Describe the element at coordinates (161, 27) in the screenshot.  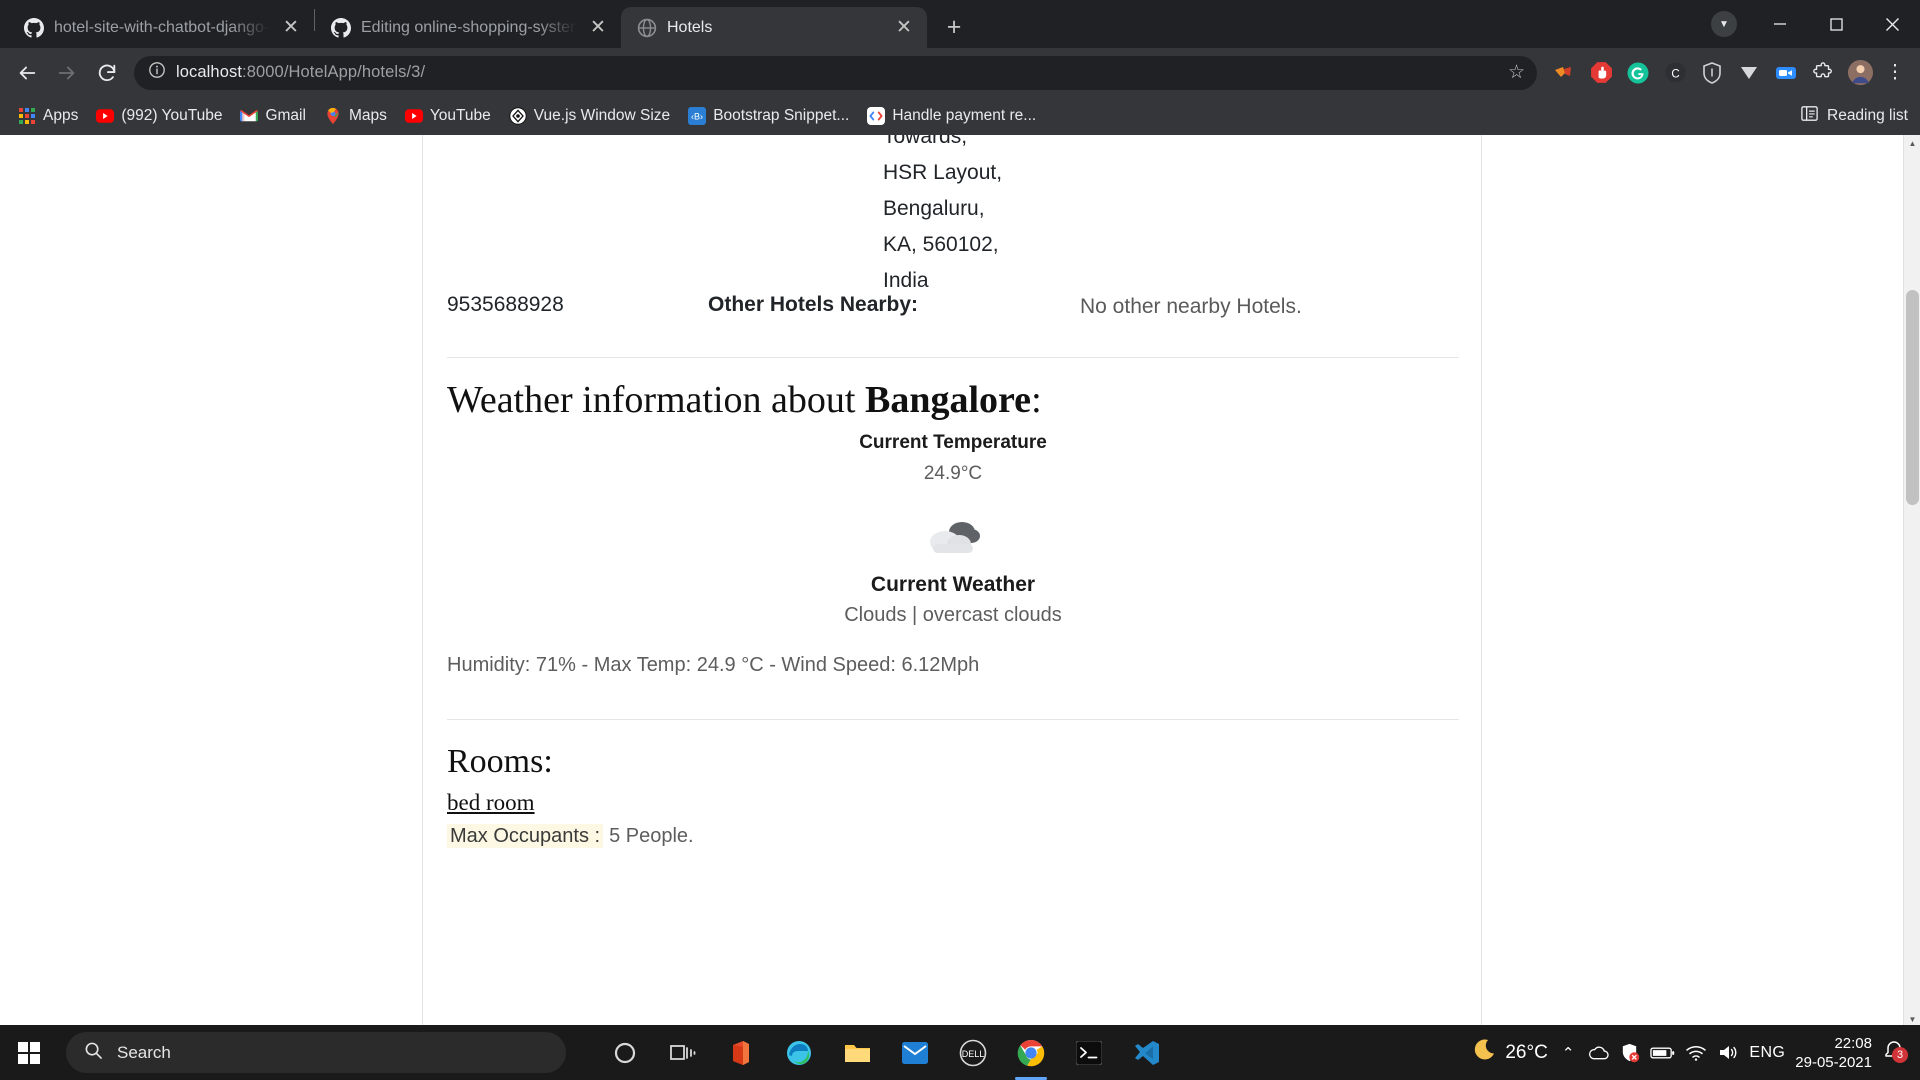
I see `tab-0: hotel-site-with-chatbot-django-m ✕` at that location.